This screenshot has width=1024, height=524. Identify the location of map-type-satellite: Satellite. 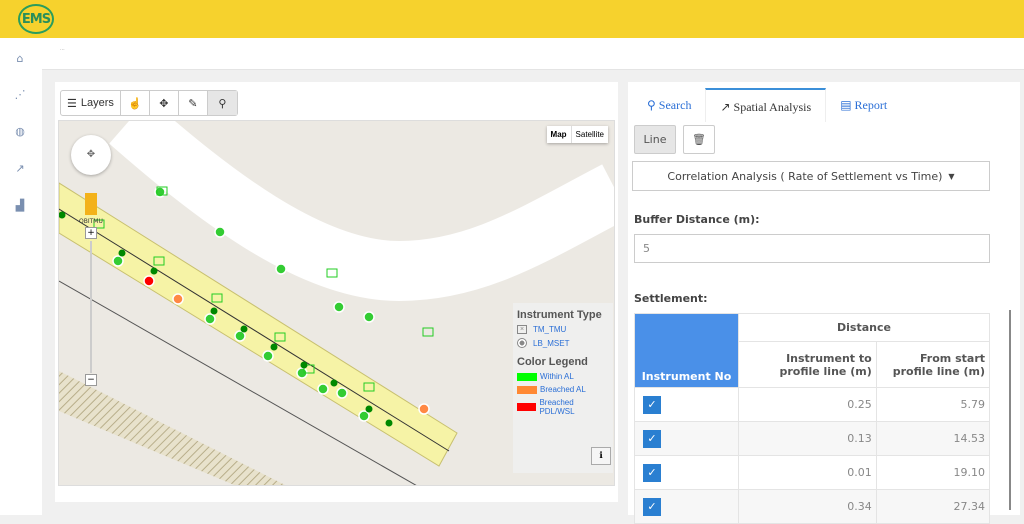
(590, 134).